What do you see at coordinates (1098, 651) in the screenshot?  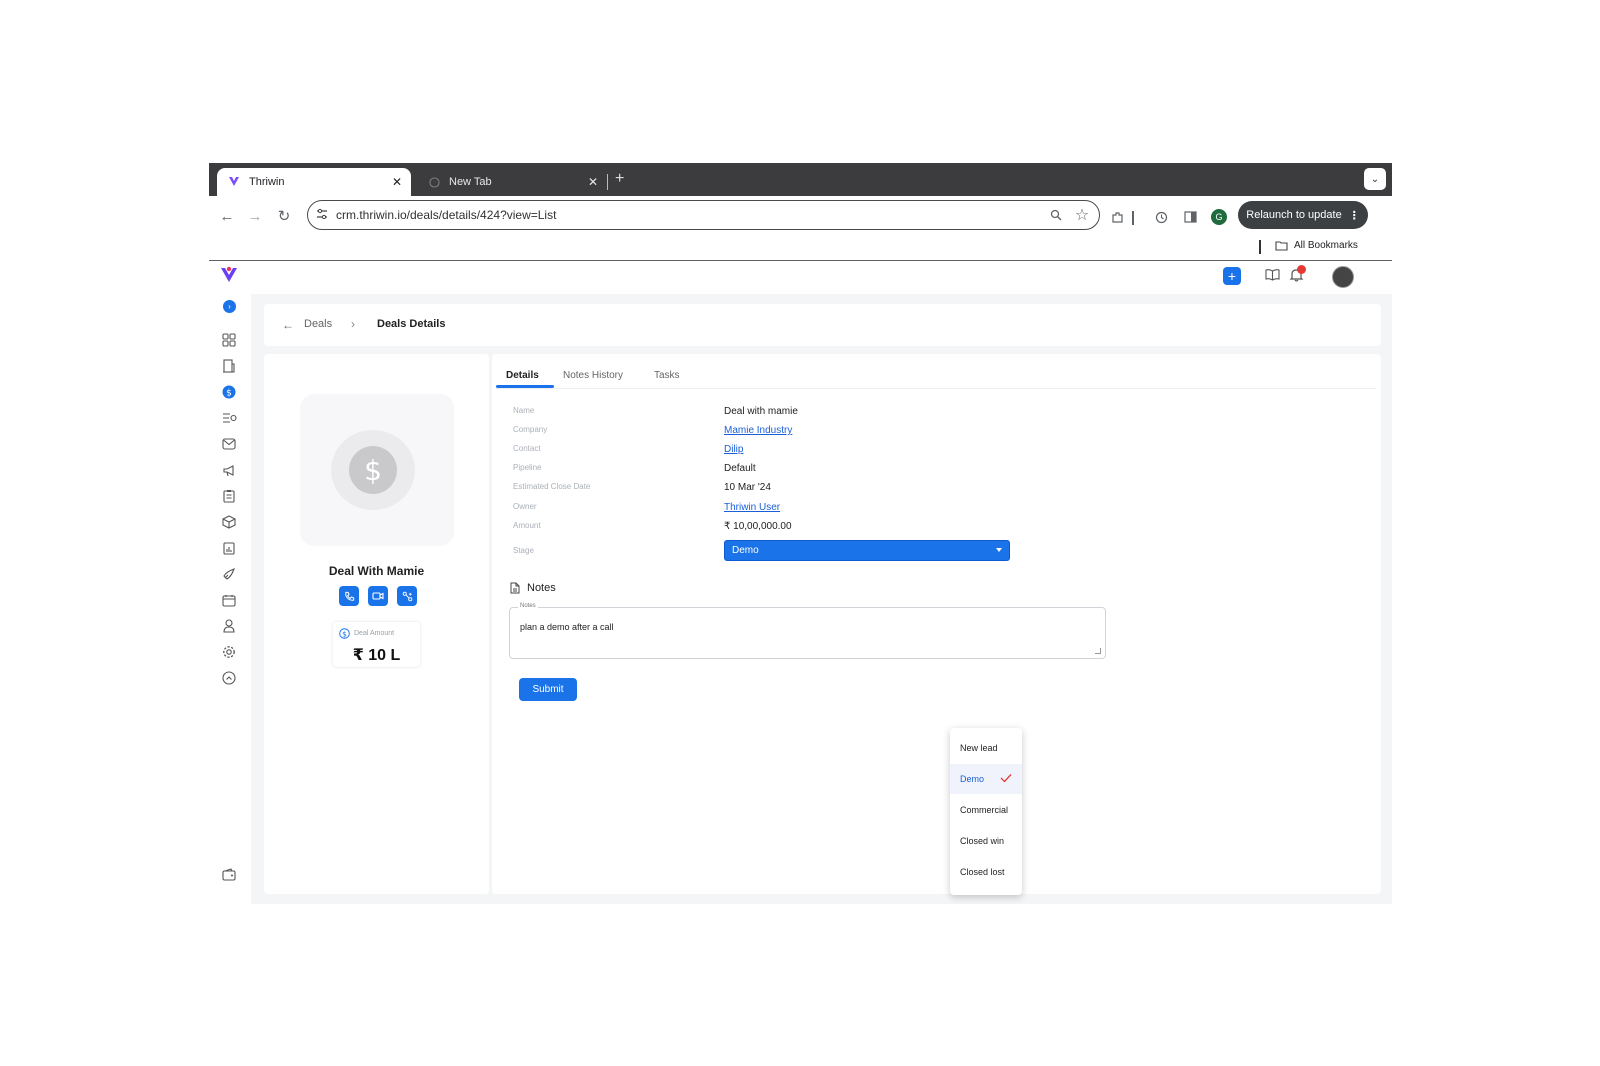 I see `resize-handle-icon` at bounding box center [1098, 651].